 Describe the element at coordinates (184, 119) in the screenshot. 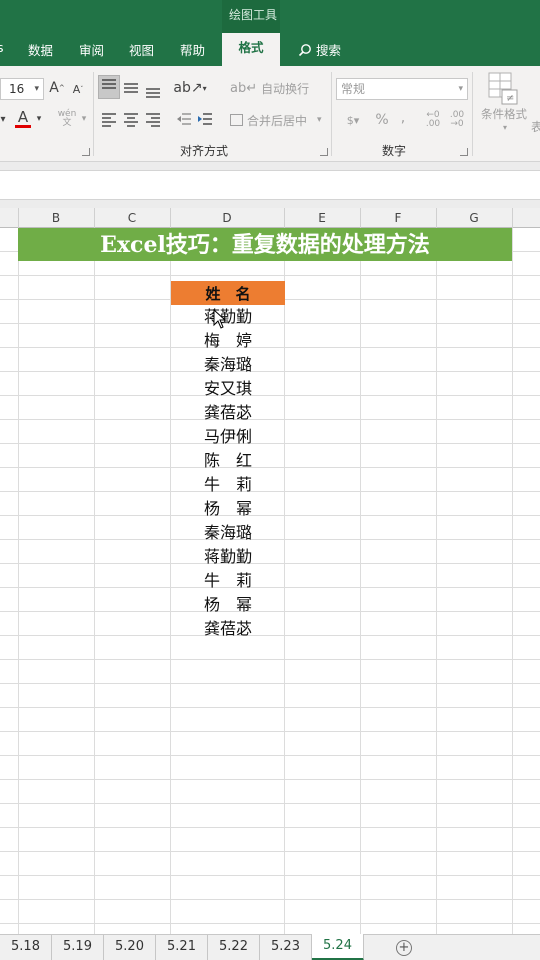

I see `decrease-indent-icon` at that location.